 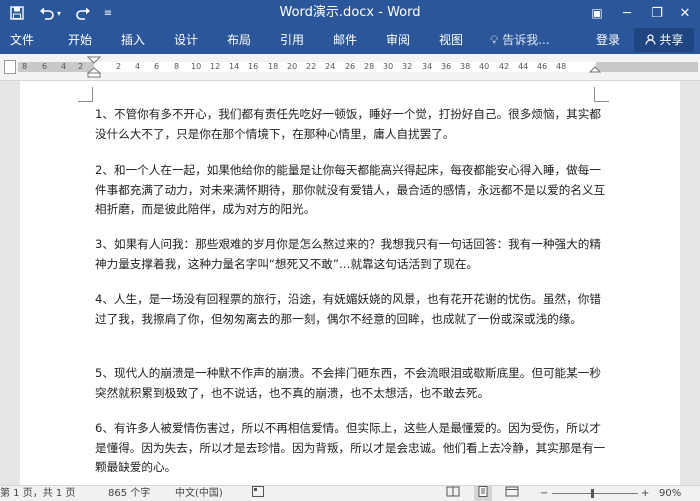 I want to click on tab-mailings: 邮件, so click(x=345, y=40).